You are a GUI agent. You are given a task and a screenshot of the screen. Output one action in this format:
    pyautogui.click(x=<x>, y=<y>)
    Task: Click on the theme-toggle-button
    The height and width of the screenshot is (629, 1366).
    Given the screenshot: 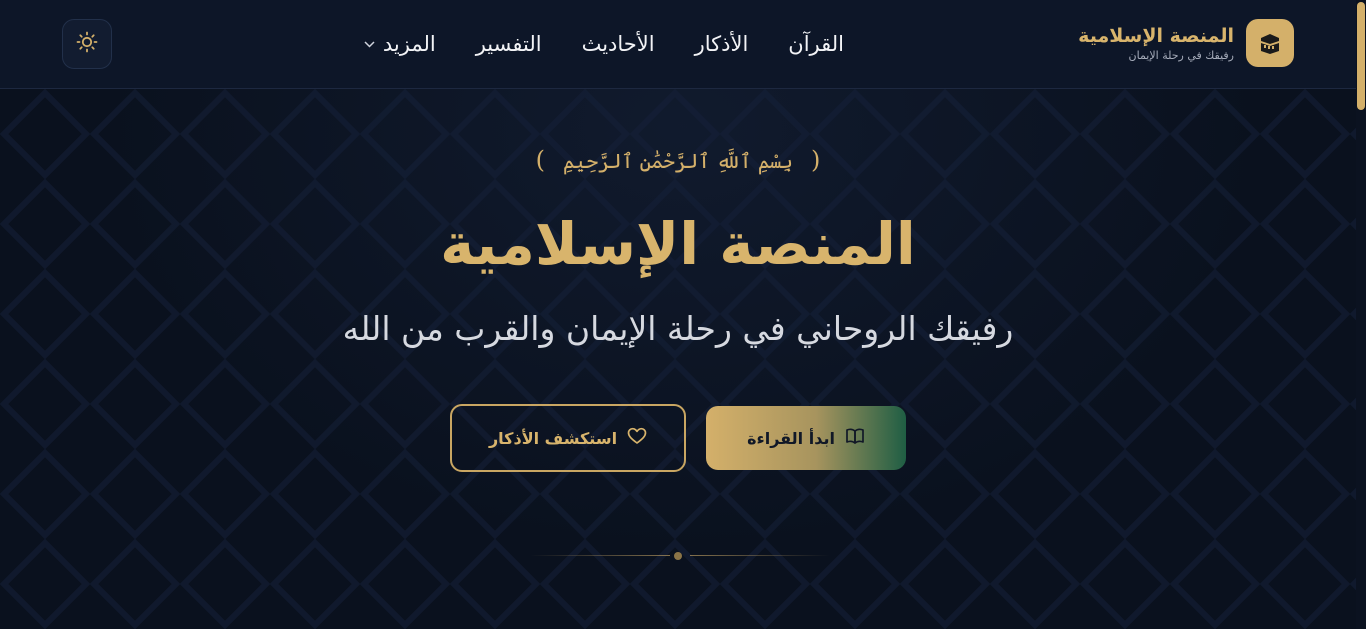 What is the action you would take?
    pyautogui.click(x=87, y=44)
    